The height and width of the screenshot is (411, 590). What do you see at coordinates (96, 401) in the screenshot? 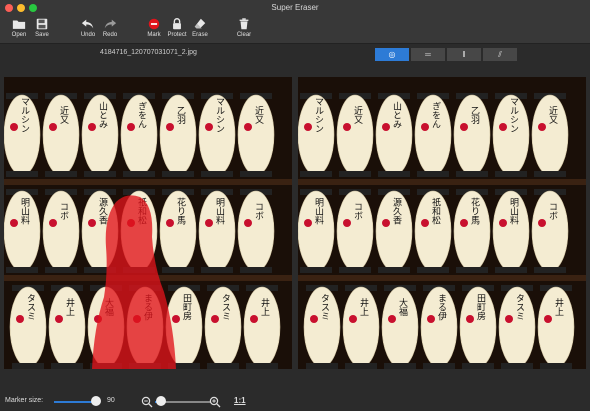
I see `marker-size-knob` at bounding box center [96, 401].